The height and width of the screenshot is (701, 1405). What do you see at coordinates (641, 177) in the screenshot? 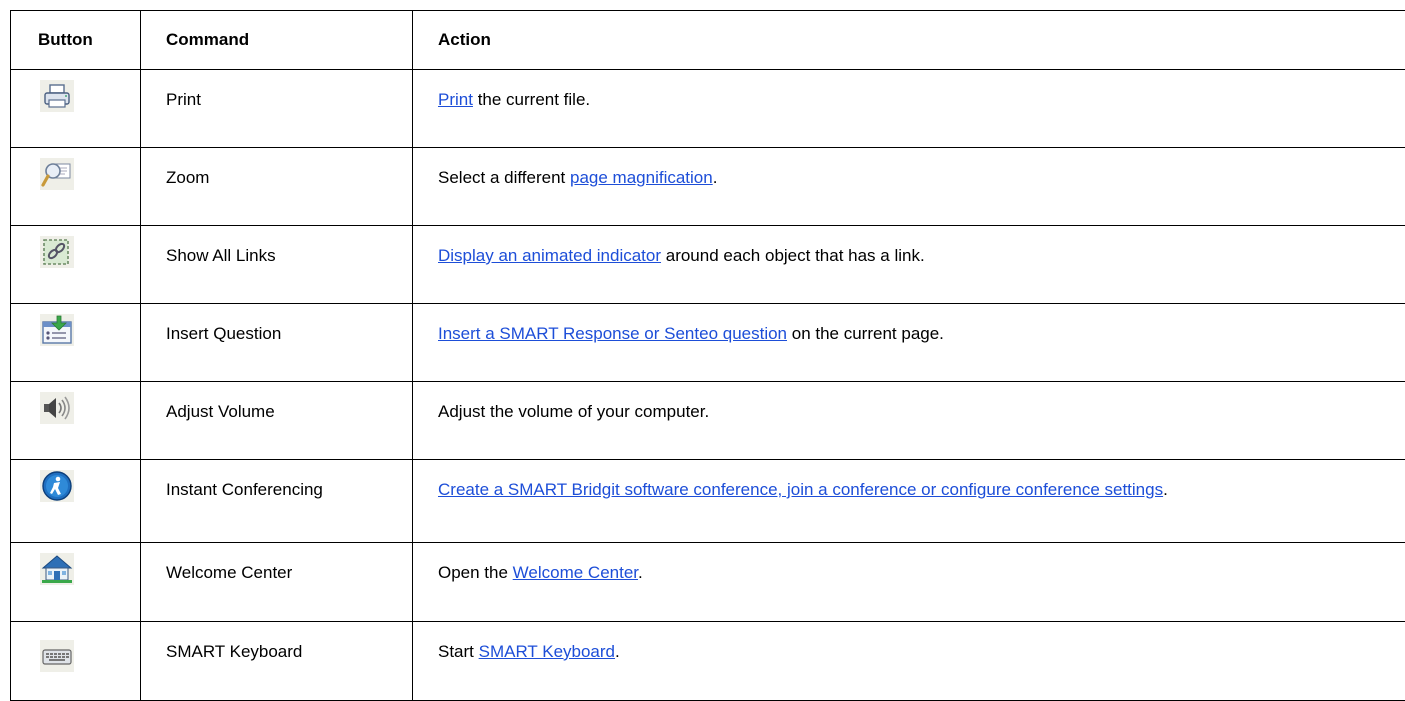
I see `action-link: page magnification` at bounding box center [641, 177].